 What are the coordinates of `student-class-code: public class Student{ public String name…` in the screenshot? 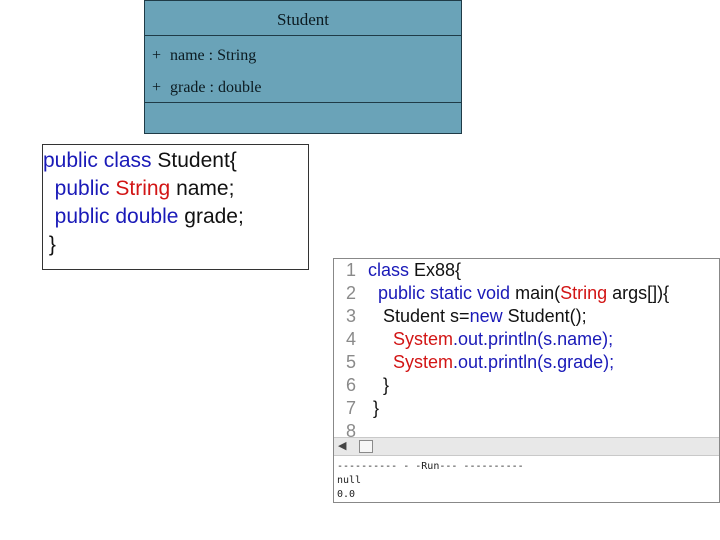 It's located at (175, 207).